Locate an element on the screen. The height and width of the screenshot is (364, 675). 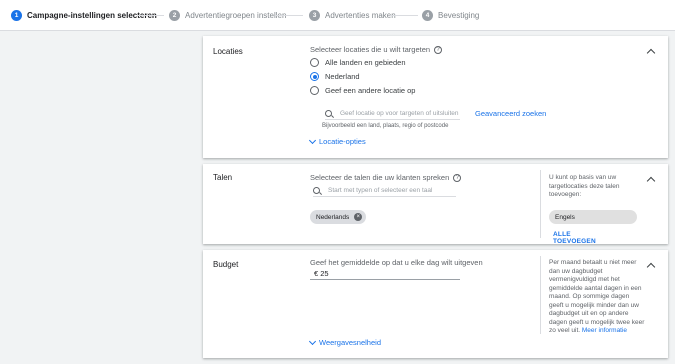
language-chip-dutch: Nederlands × is located at coordinates (338, 217).